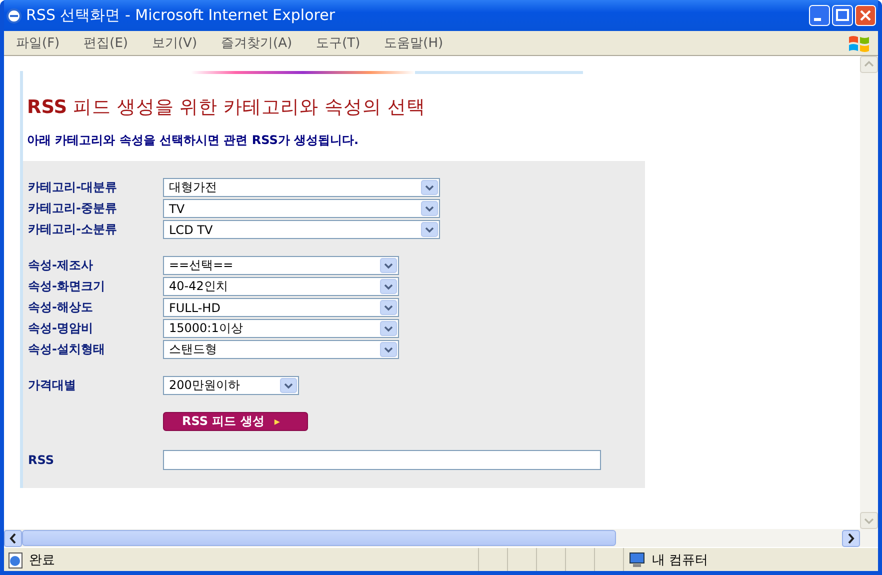  I want to click on generate-rss-button: RSS 피드 생성 ▸, so click(235, 421).